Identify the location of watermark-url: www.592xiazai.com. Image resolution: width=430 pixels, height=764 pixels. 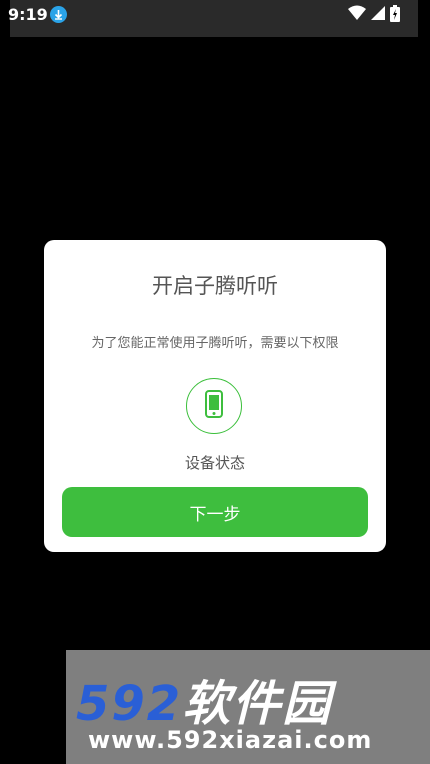
(230, 740).